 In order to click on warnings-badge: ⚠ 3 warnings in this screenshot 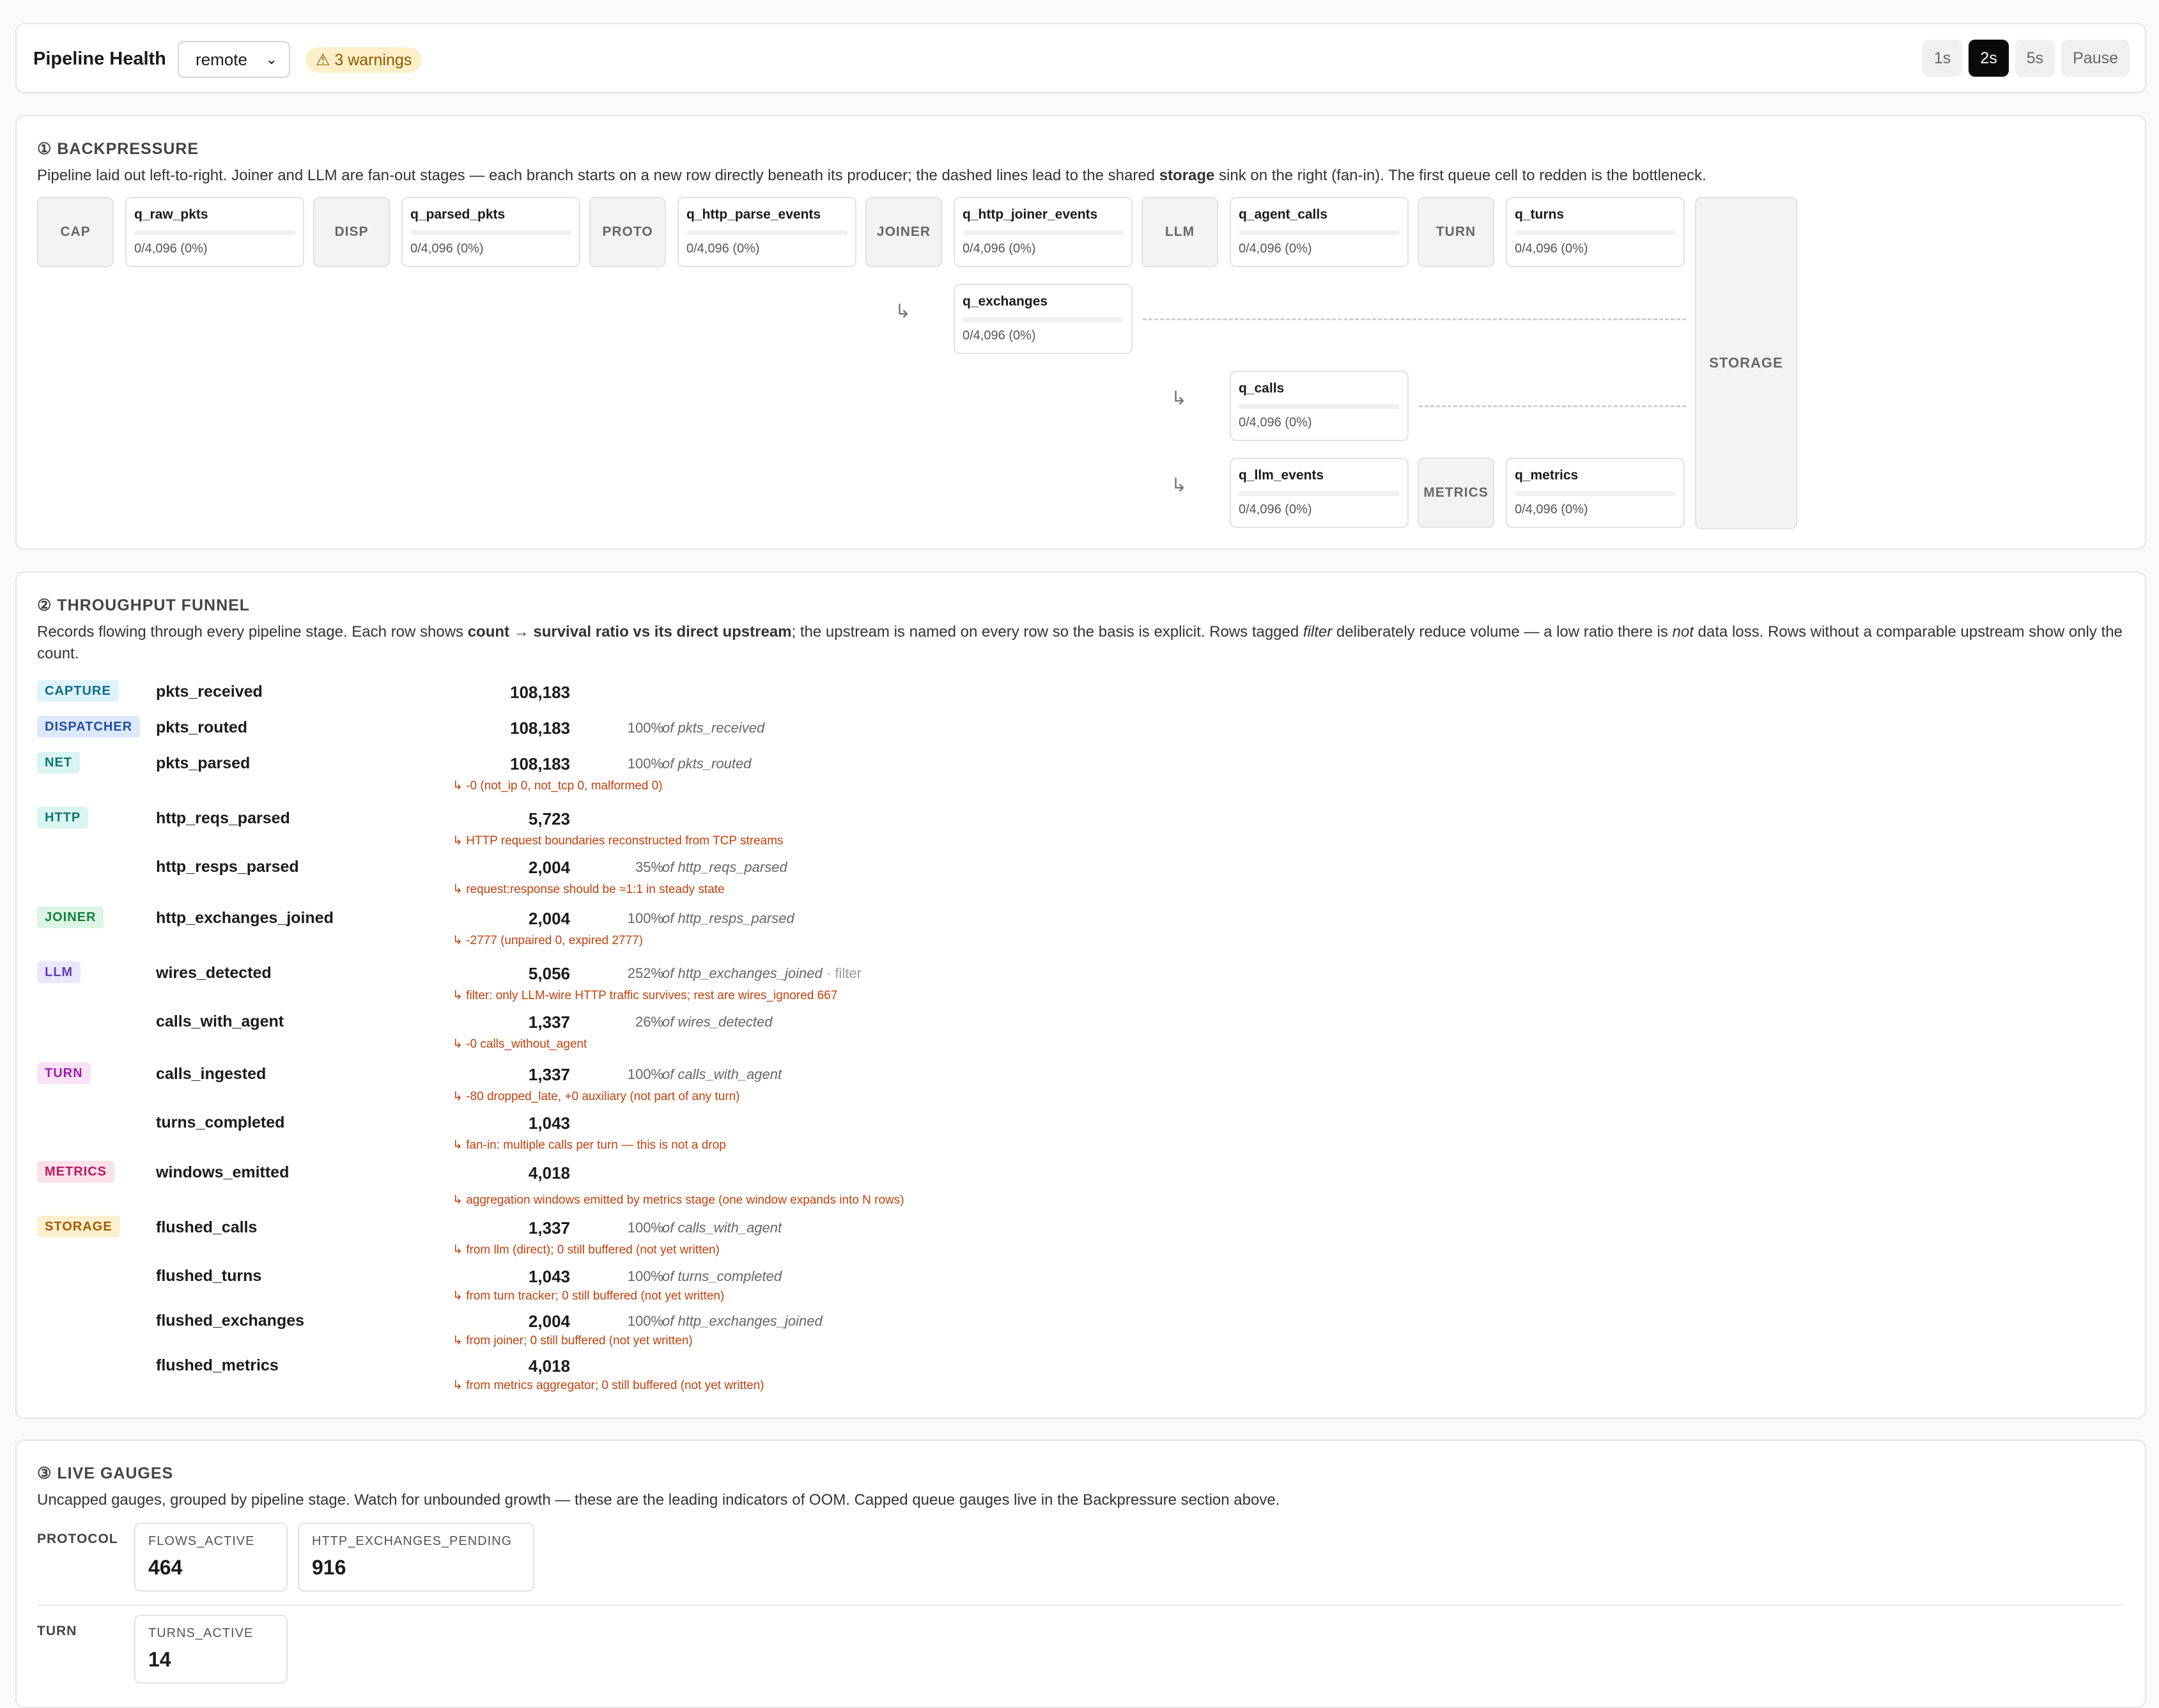, I will do `click(364, 60)`.